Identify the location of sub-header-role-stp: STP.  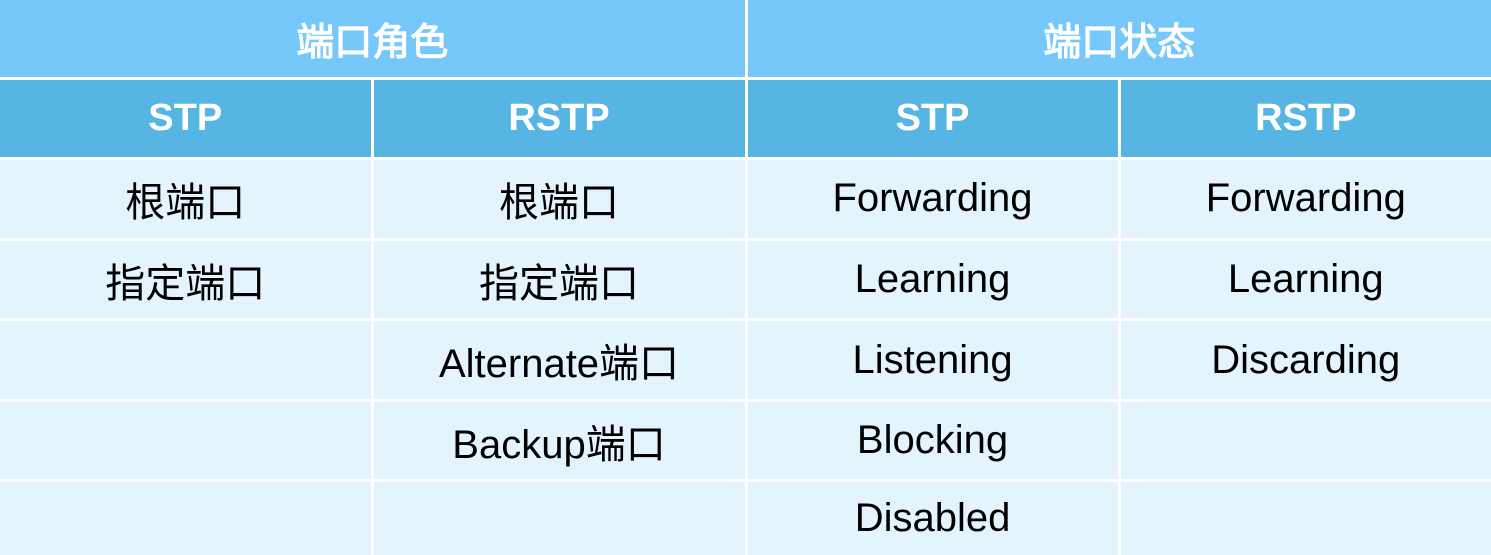
(187, 118).